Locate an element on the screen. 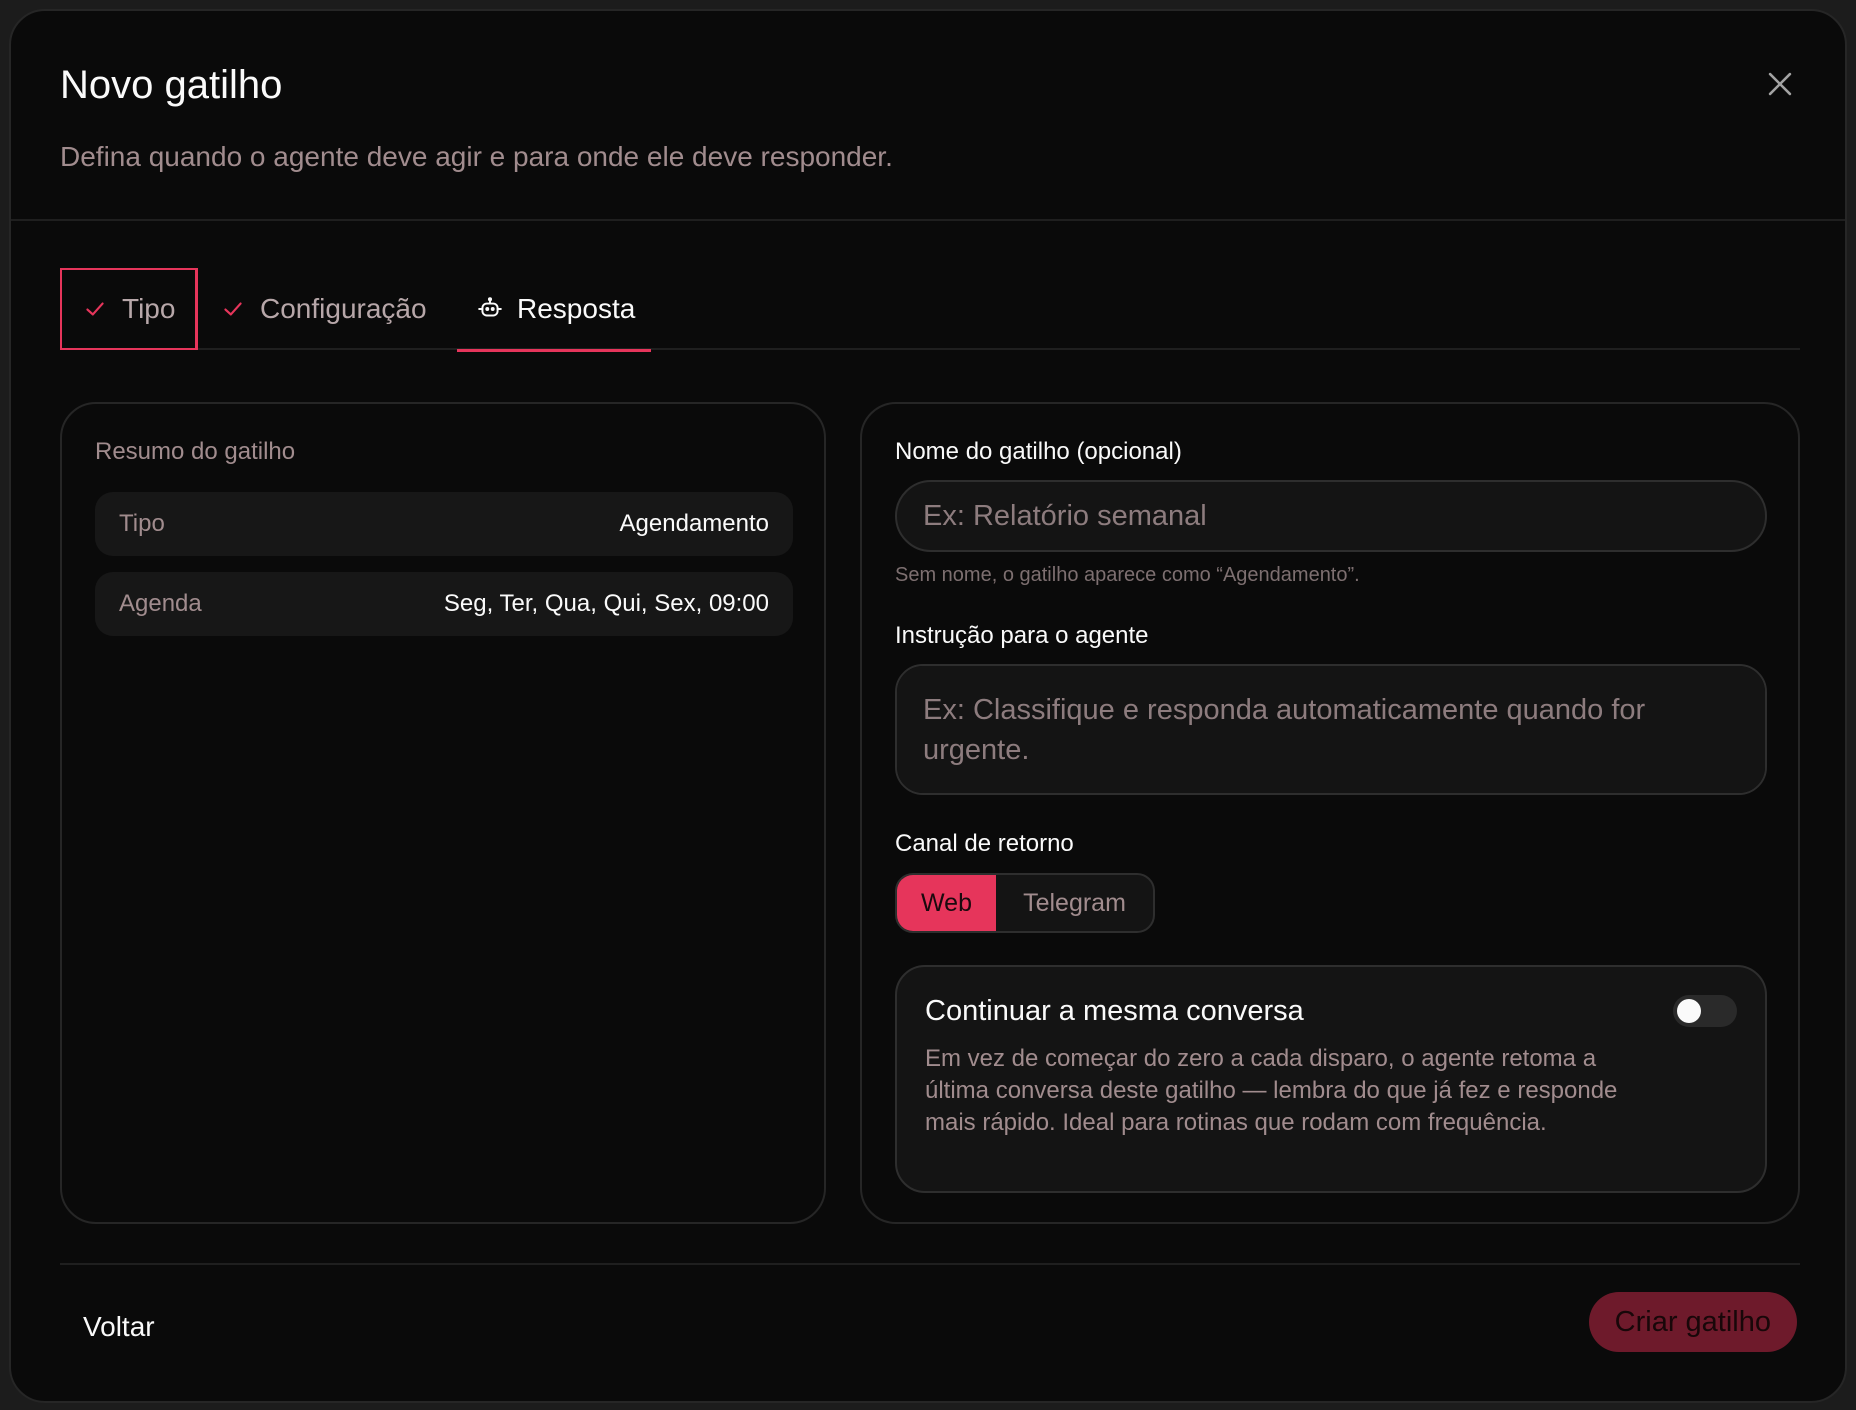  return-channel-selector: Web Telegram is located at coordinates (1025, 903).